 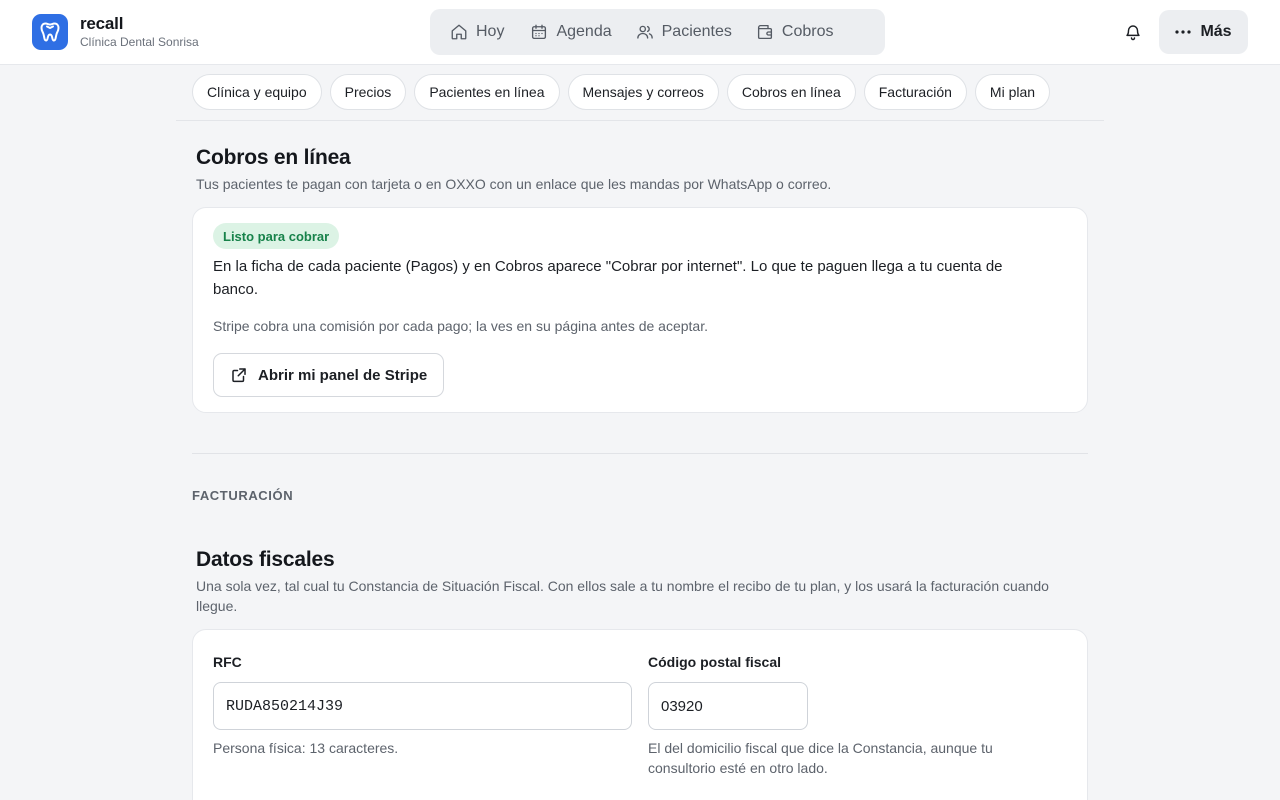 I want to click on more-button: Más, so click(x=1203, y=32).